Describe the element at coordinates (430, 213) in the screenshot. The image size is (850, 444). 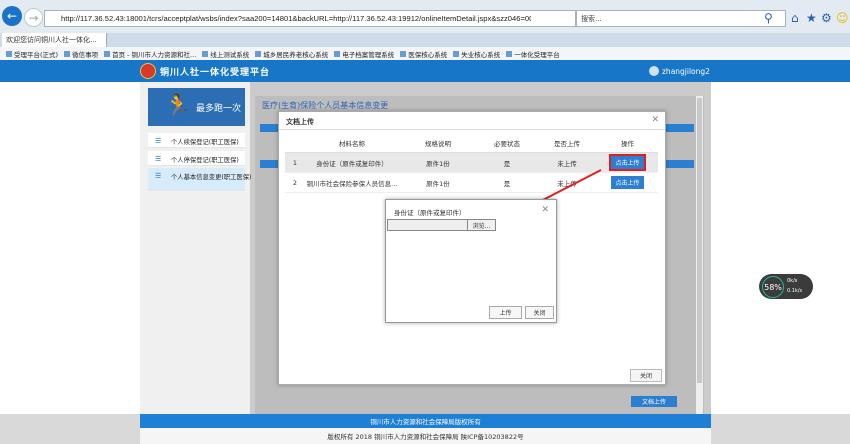
I see `dialog-title: 身份证（原件或复印件）` at that location.